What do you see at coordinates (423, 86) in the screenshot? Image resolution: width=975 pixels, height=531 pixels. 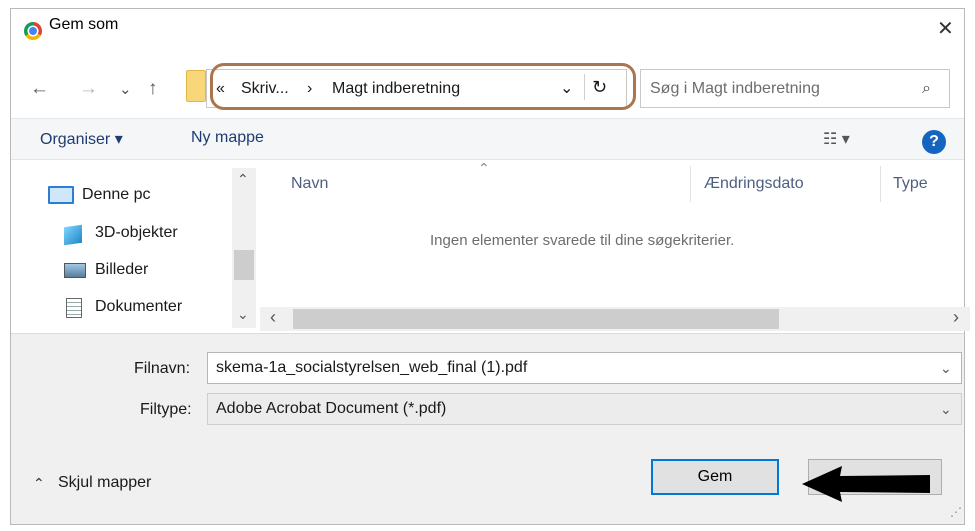 I see `address-highlight-annotation` at bounding box center [423, 86].